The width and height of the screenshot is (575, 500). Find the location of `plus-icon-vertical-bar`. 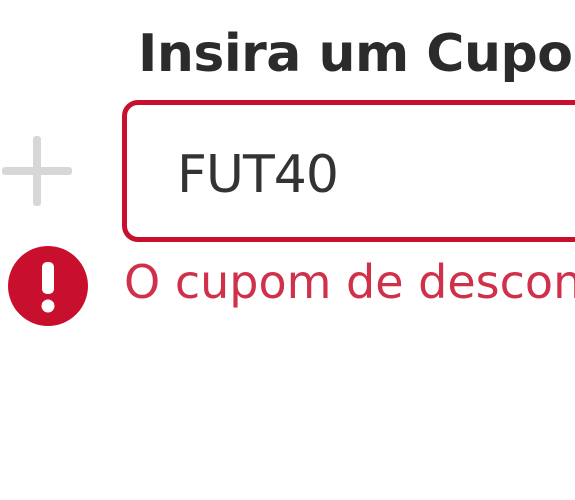

plus-icon-vertical-bar is located at coordinates (37, 171).